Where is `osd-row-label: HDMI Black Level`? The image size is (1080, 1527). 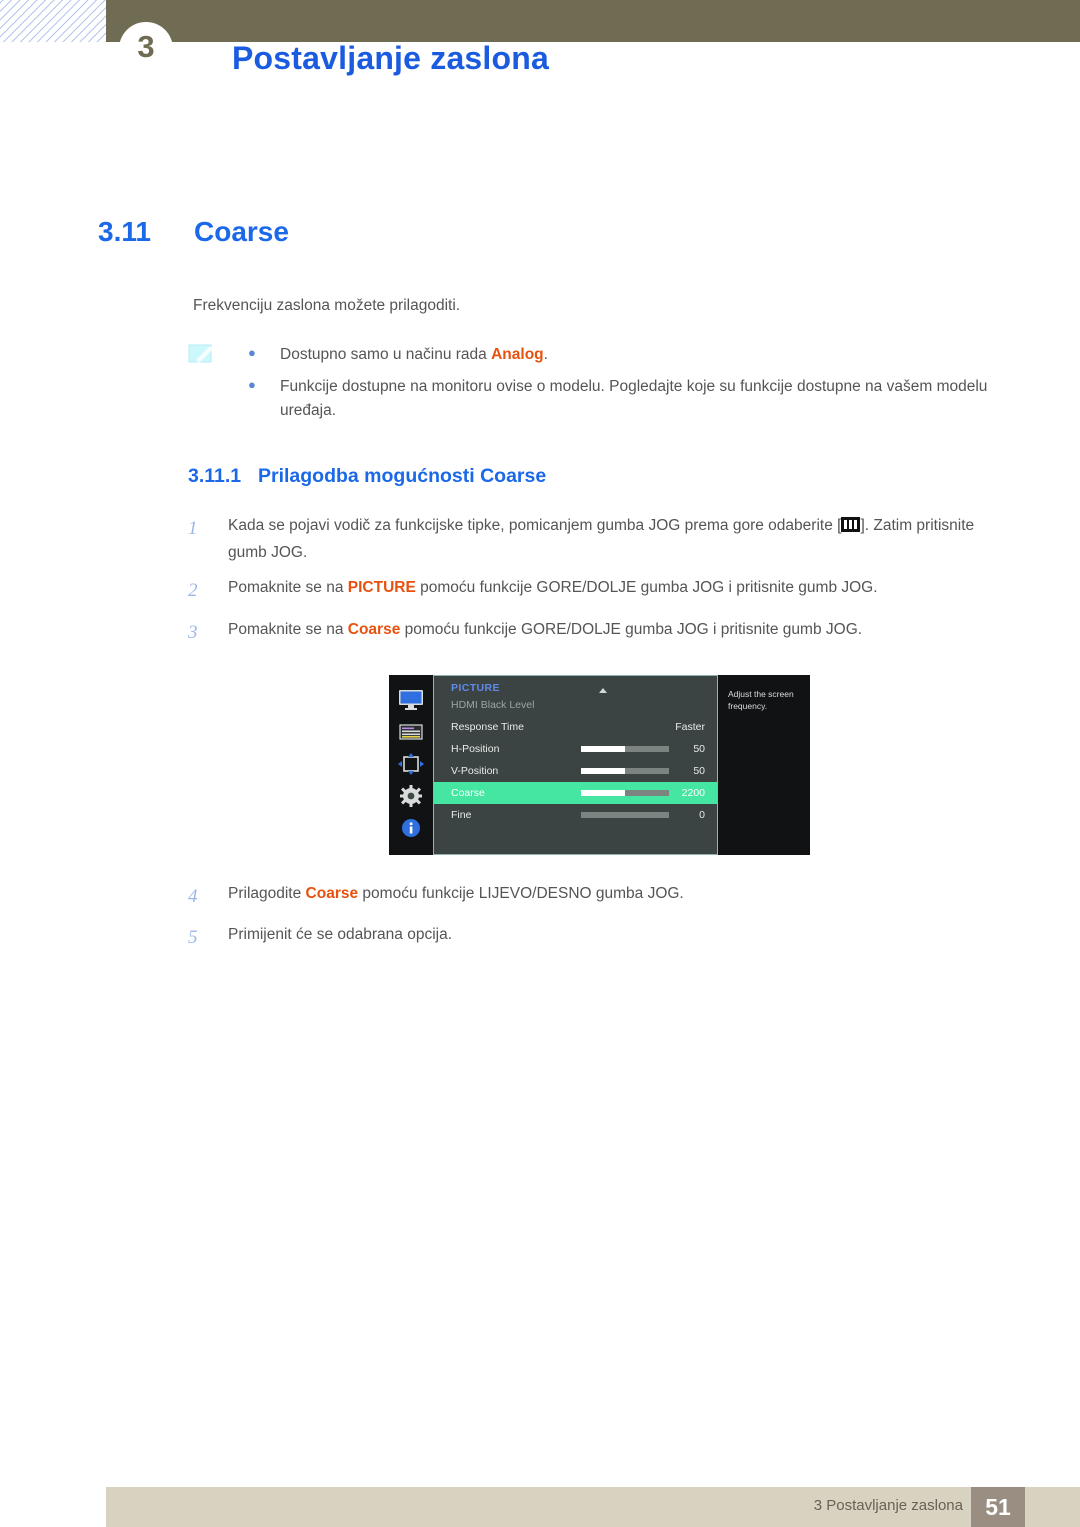 osd-row-label: HDMI Black Level is located at coordinates (493, 705).